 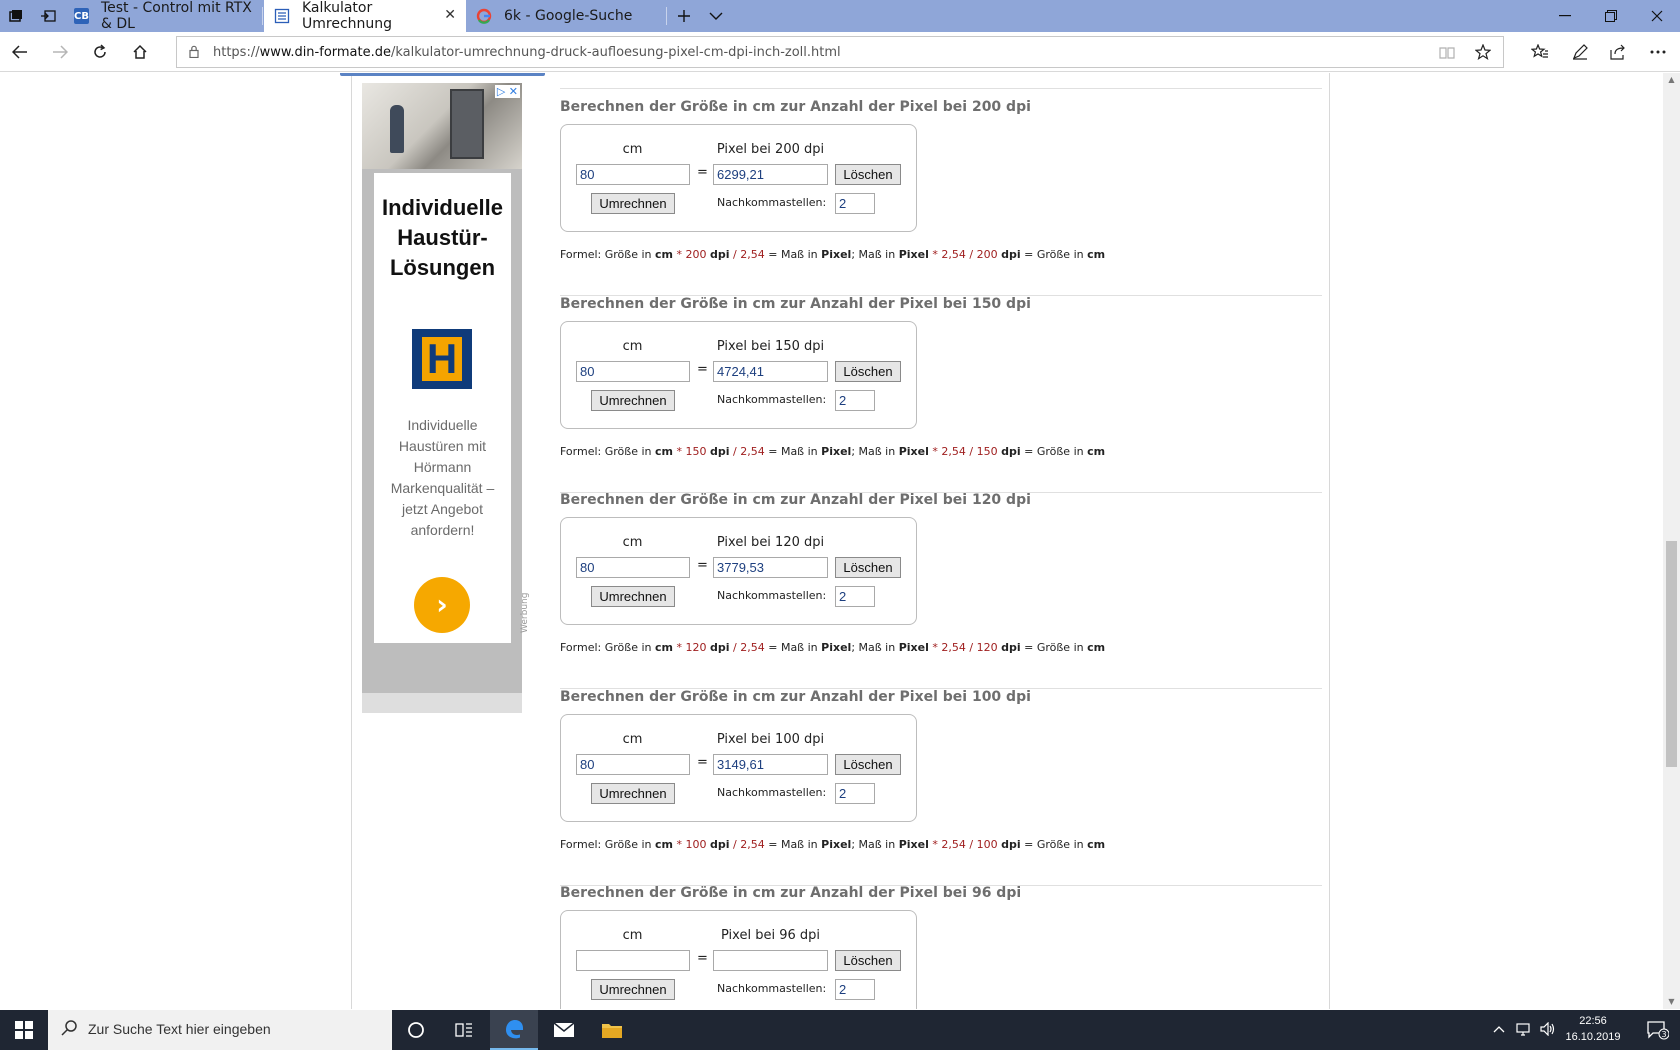 What do you see at coordinates (1593, 1021) in the screenshot?
I see `clock-time: 22:56` at bounding box center [1593, 1021].